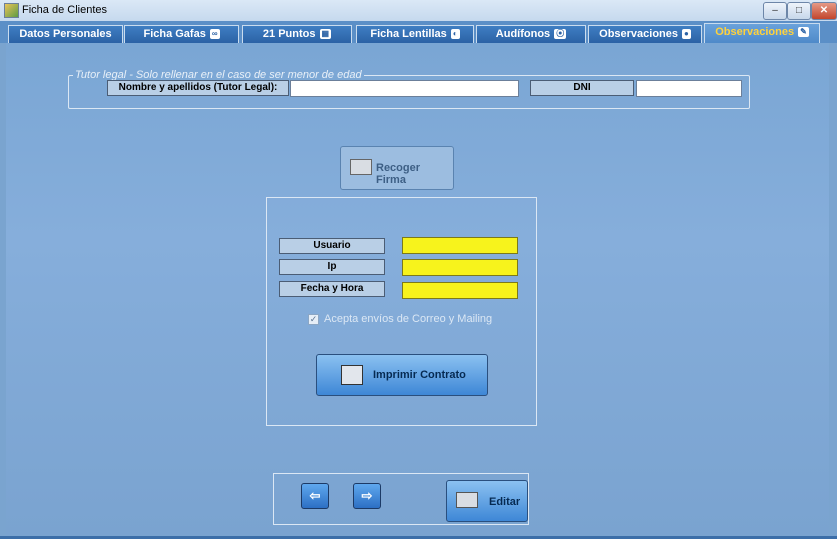 This screenshot has height=539, width=837. What do you see at coordinates (560, 34) in the screenshot?
I see `hearing-aid-icon: ⦿` at bounding box center [560, 34].